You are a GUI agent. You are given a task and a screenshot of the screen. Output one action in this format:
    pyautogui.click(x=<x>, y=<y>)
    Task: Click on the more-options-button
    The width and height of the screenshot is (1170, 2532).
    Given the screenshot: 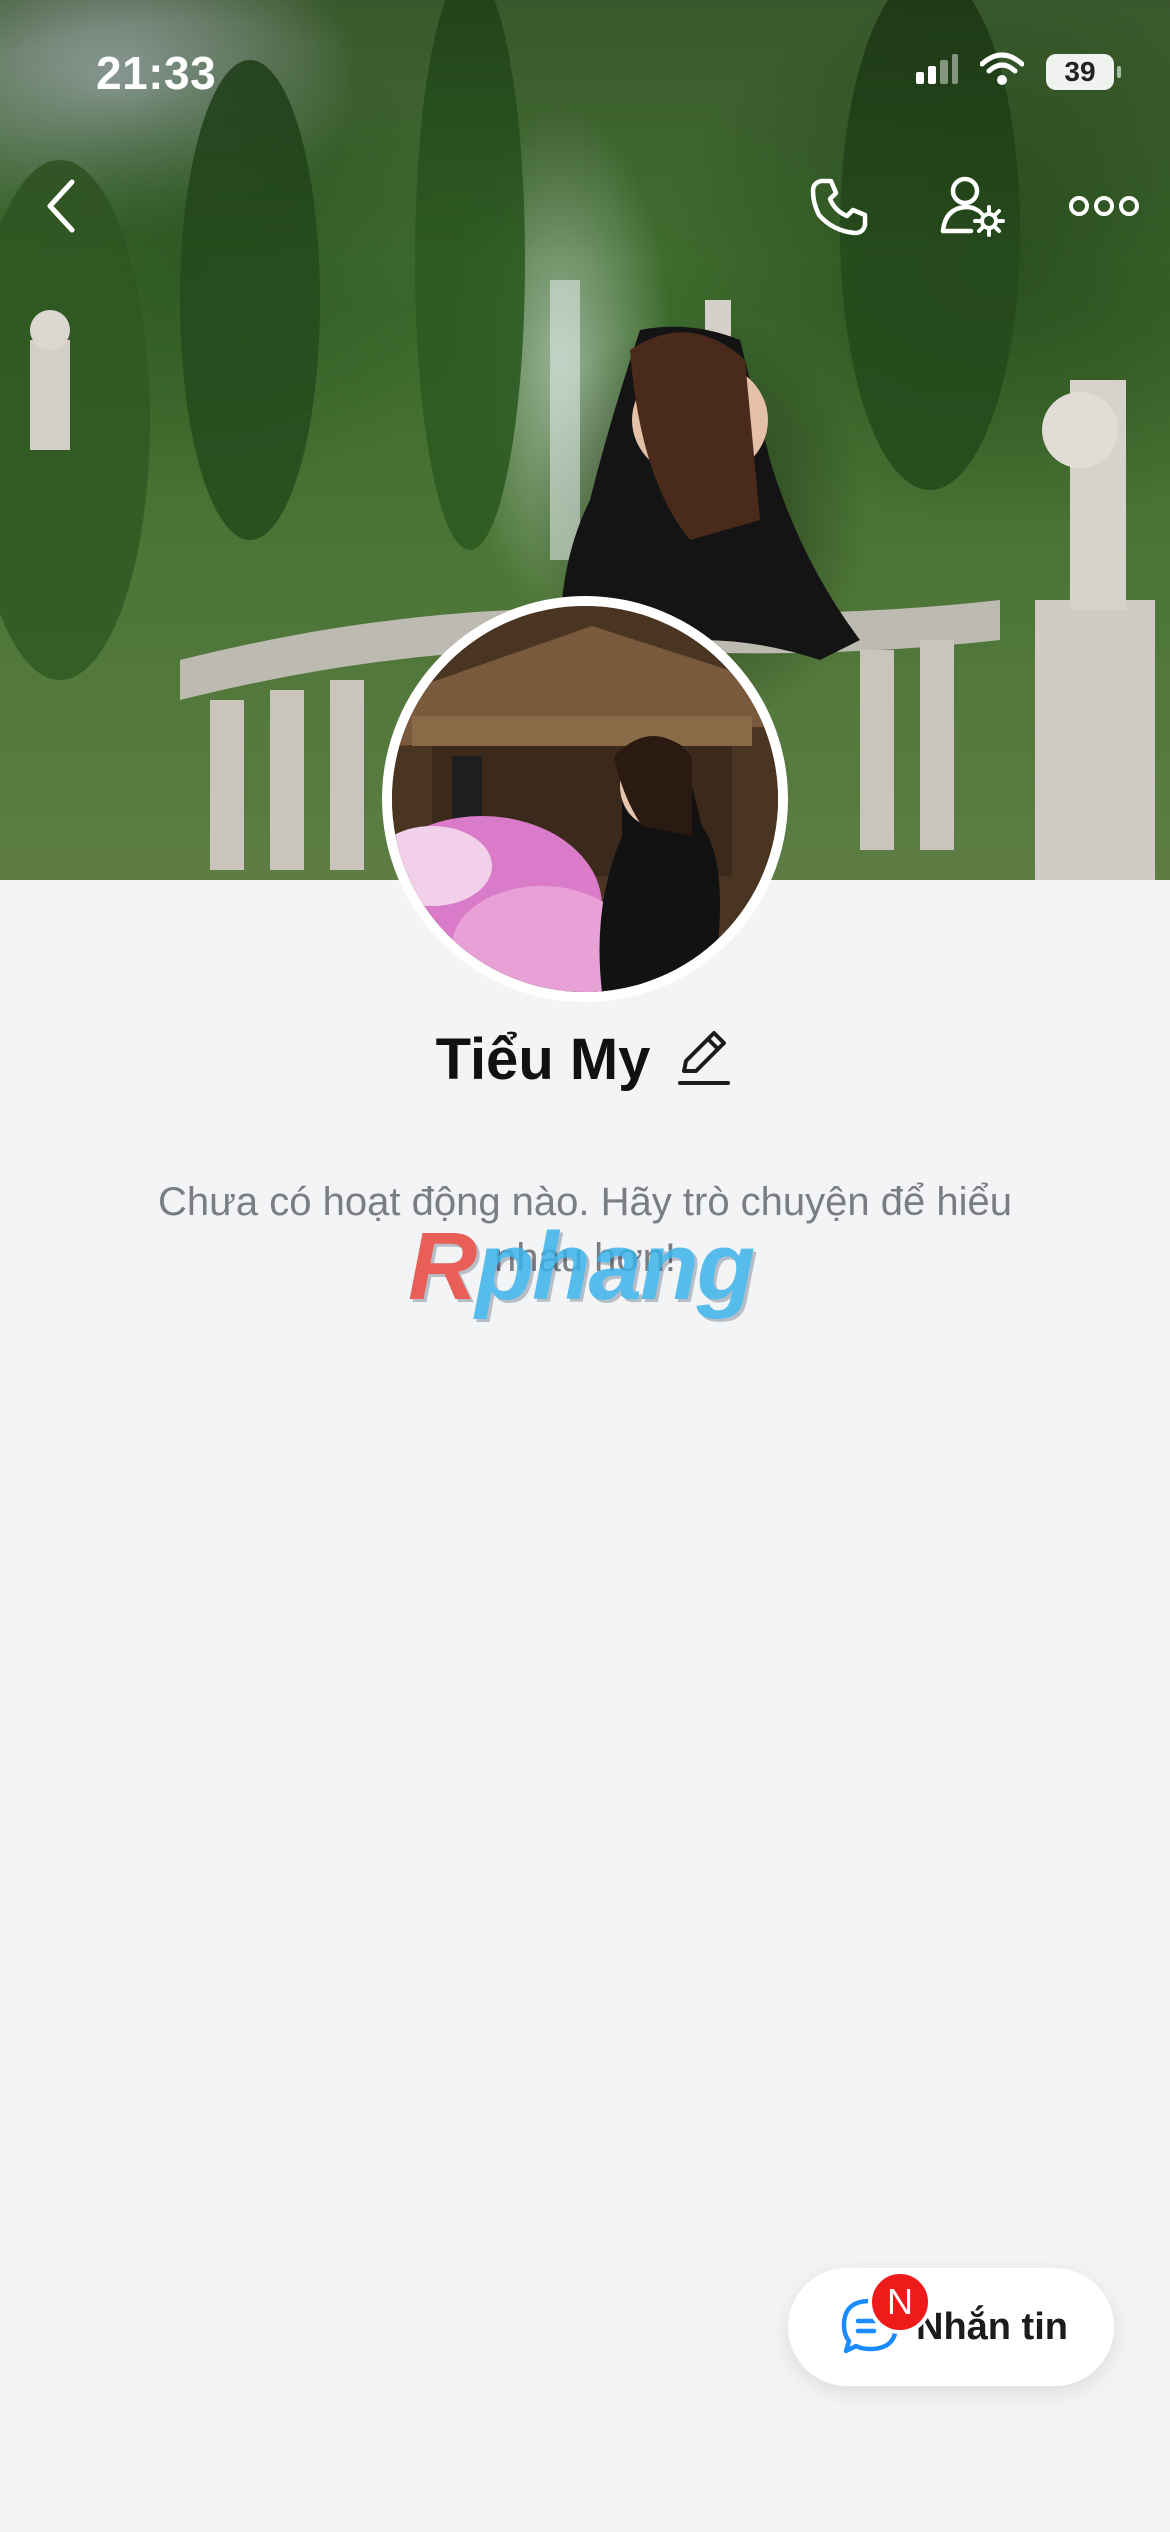 What is the action you would take?
    pyautogui.click(x=1104, y=208)
    